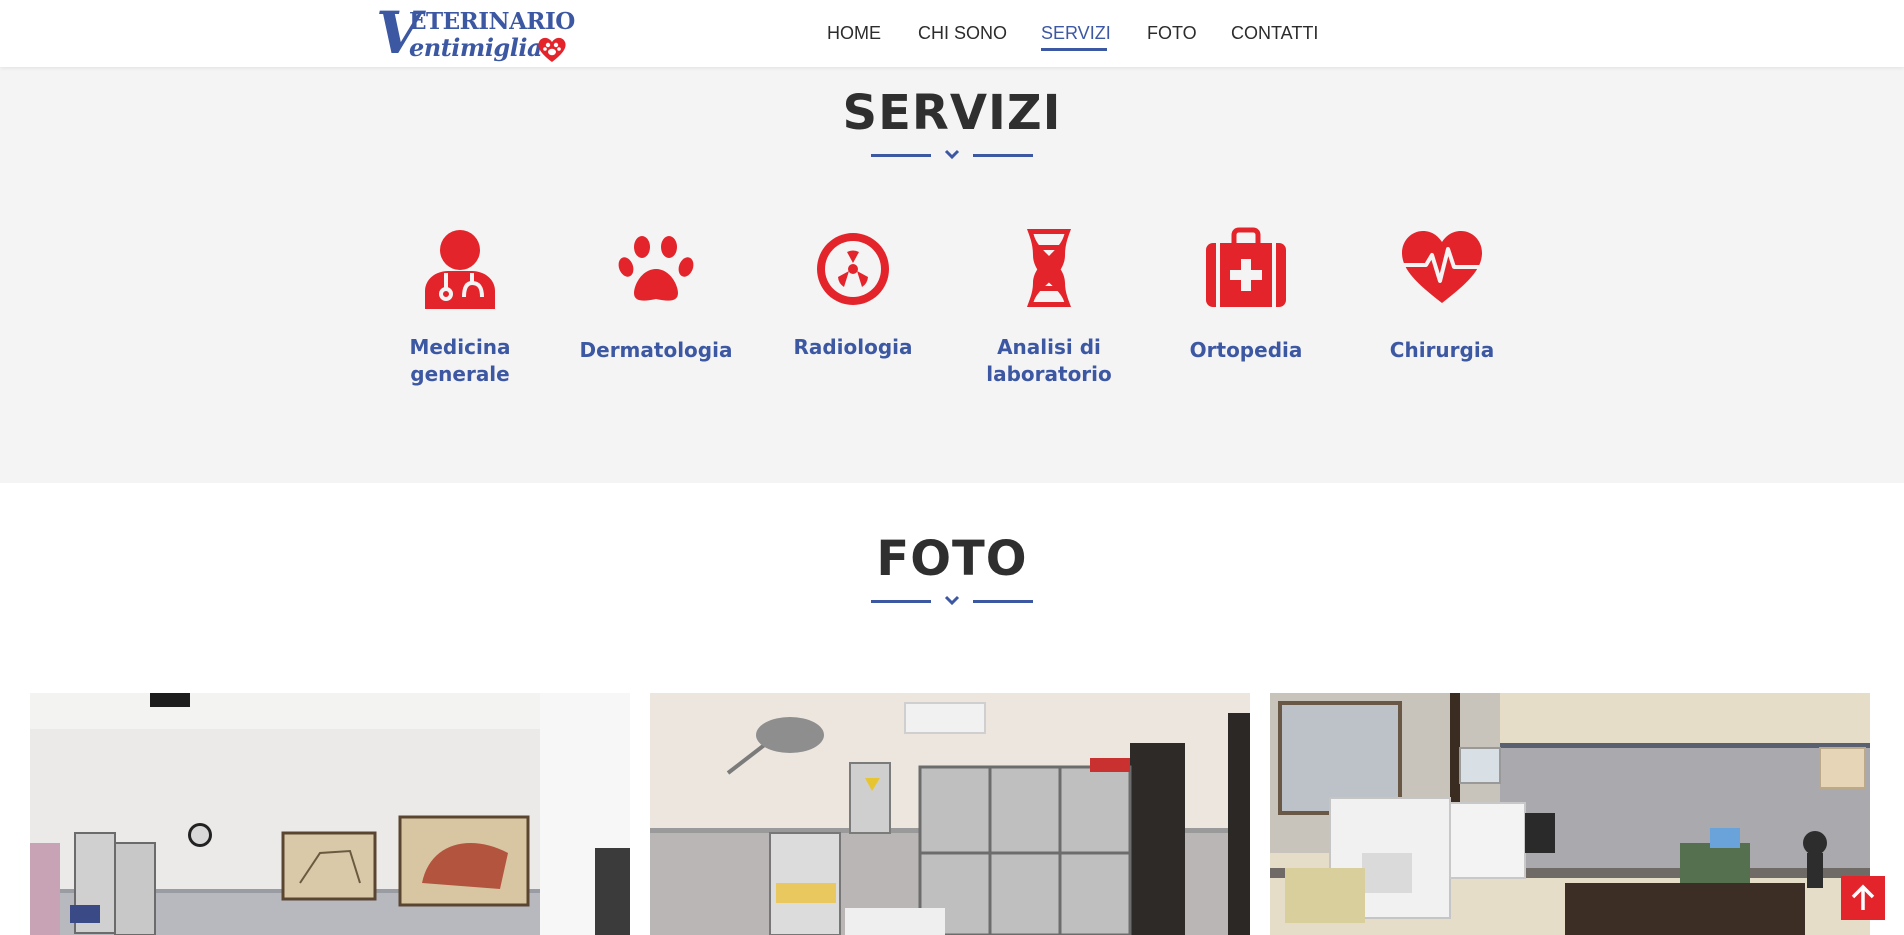 The height and width of the screenshot is (935, 1904). What do you see at coordinates (1049, 361) in the screenshot?
I see `service-label: Analisi di laboratorio` at bounding box center [1049, 361].